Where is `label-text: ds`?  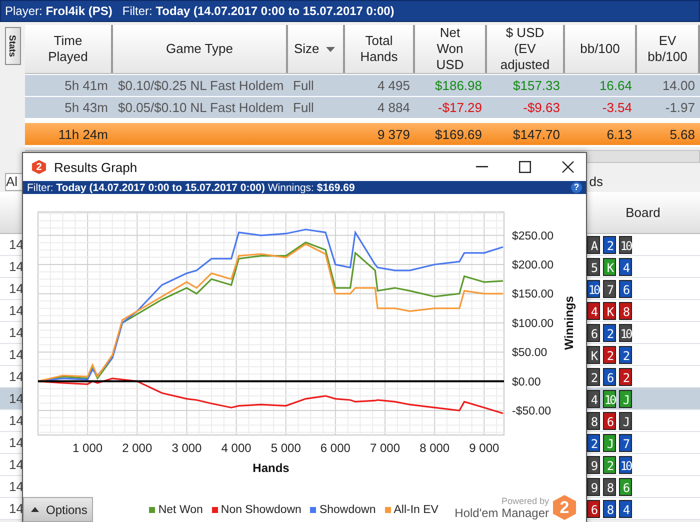
label-text: ds is located at coordinates (596, 181).